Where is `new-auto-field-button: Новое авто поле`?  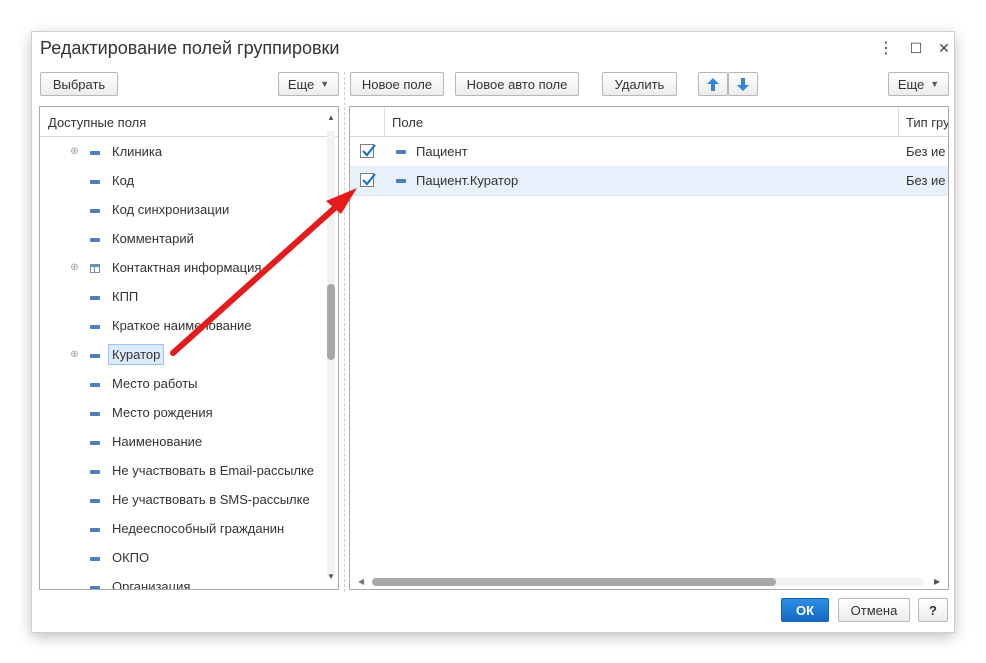 new-auto-field-button: Новое авто поле is located at coordinates (517, 84).